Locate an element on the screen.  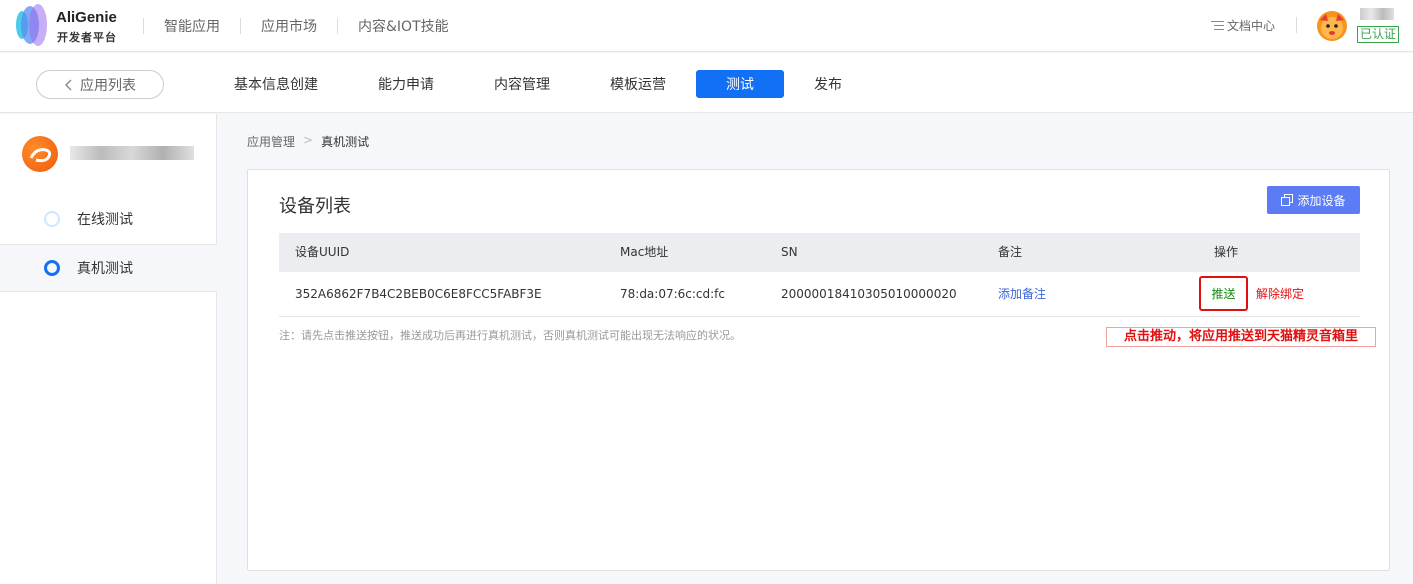
nav-content-iot-skills: 内容&IOT技能 is located at coordinates (403, 26).